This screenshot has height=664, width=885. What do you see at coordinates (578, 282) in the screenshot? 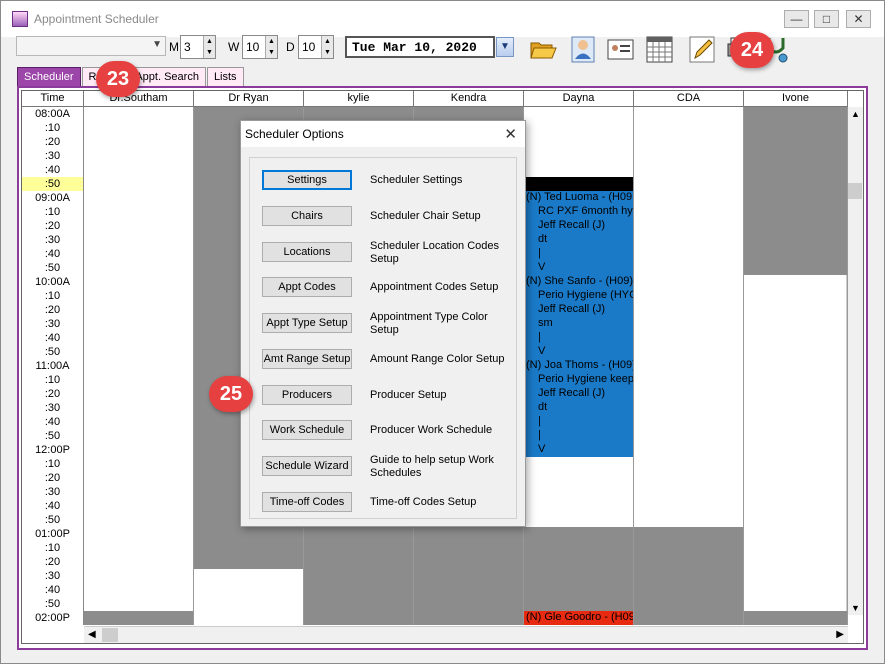
I see `appointment-slot: (N) She Sanfo - (H09)` at bounding box center [578, 282].